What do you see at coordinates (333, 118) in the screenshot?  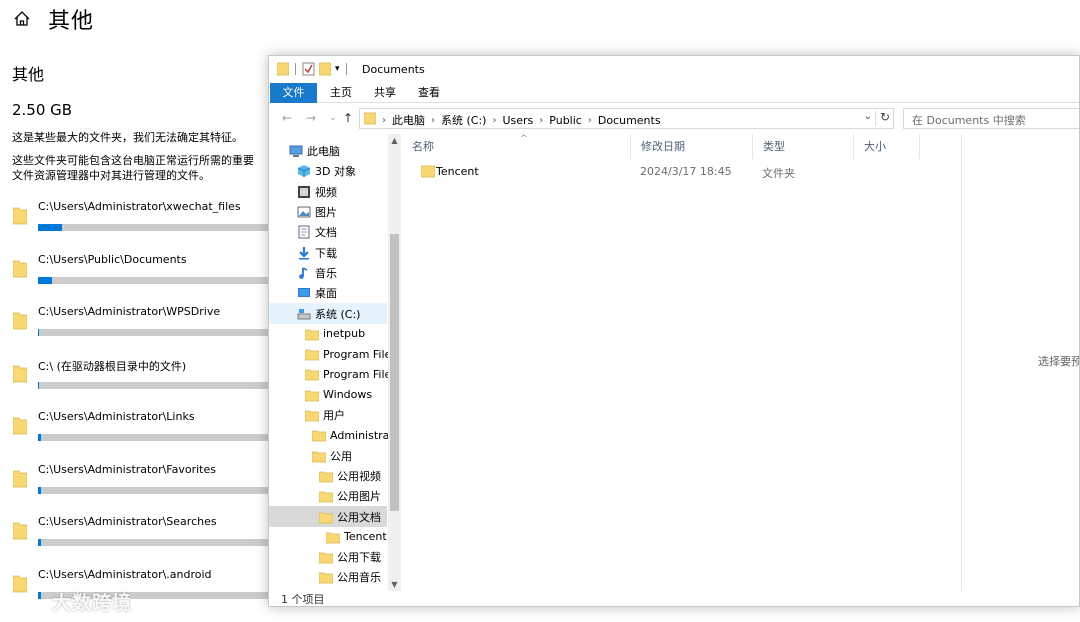 I see `recent-locations-chevron-icon: ⌄` at bounding box center [333, 118].